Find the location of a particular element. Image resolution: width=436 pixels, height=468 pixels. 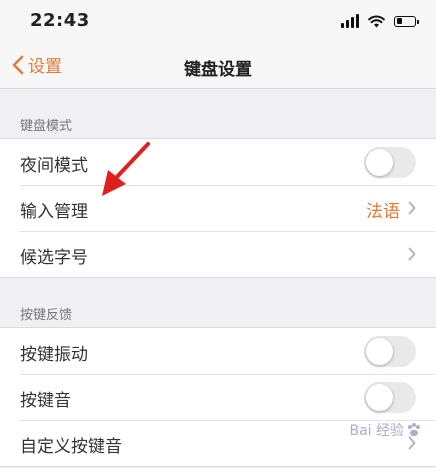

baidu-watermark-logo: Bai 经验 is located at coordinates (385, 430).